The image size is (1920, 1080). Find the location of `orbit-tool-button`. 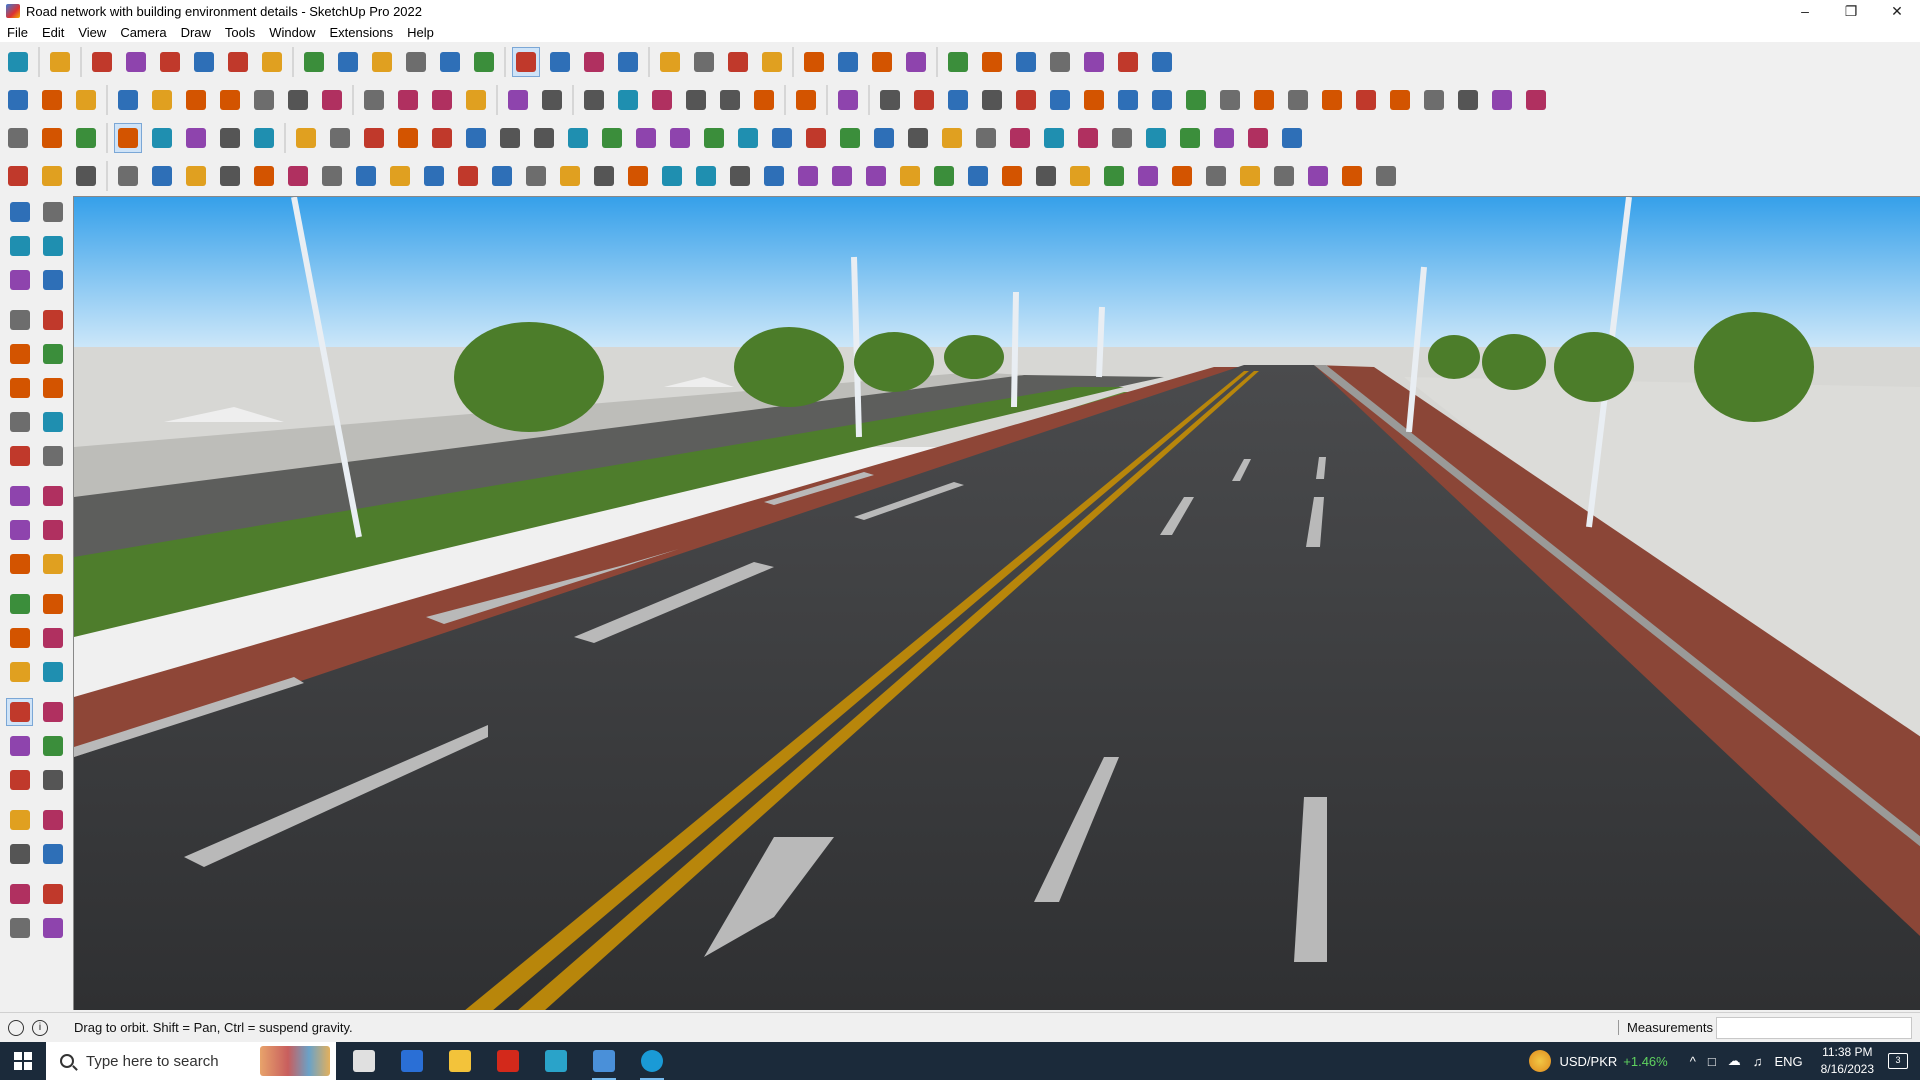

orbit-tool-button is located at coordinates (52, 212).